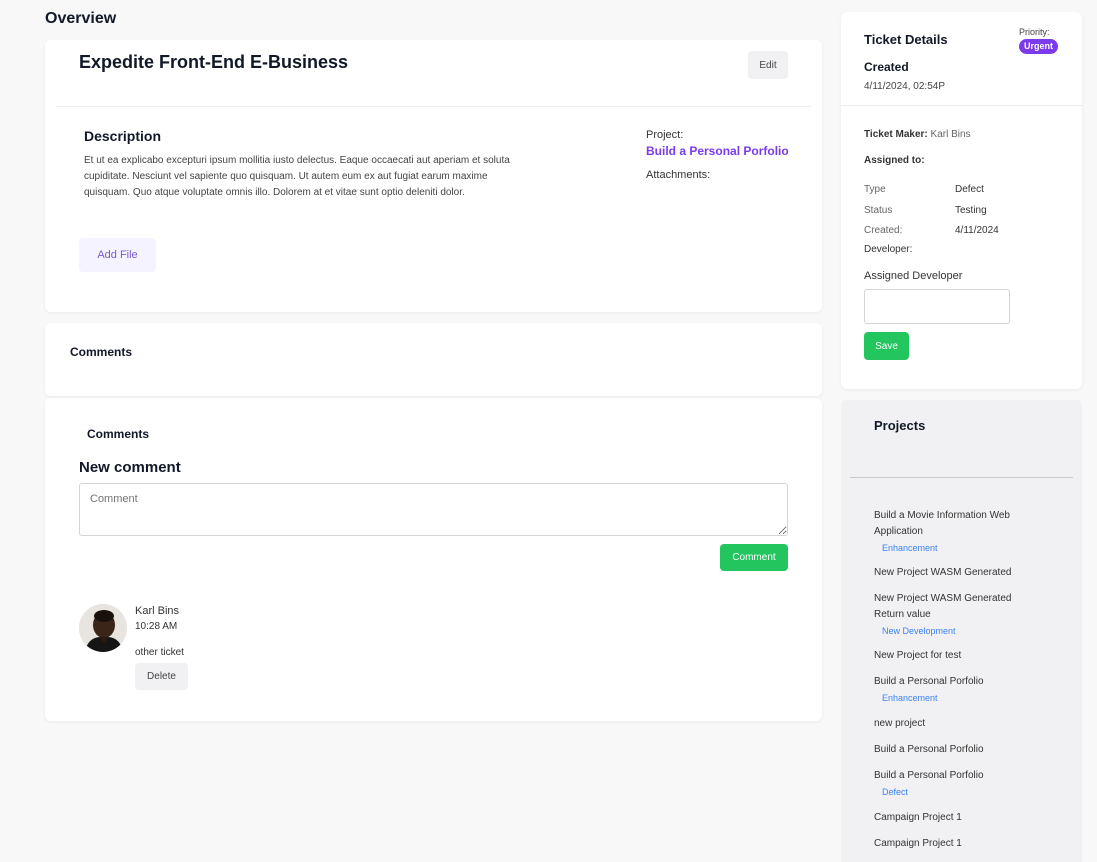 This screenshot has width=1097, height=862. Describe the element at coordinates (433, 509) in the screenshot. I see `comment-input` at that location.